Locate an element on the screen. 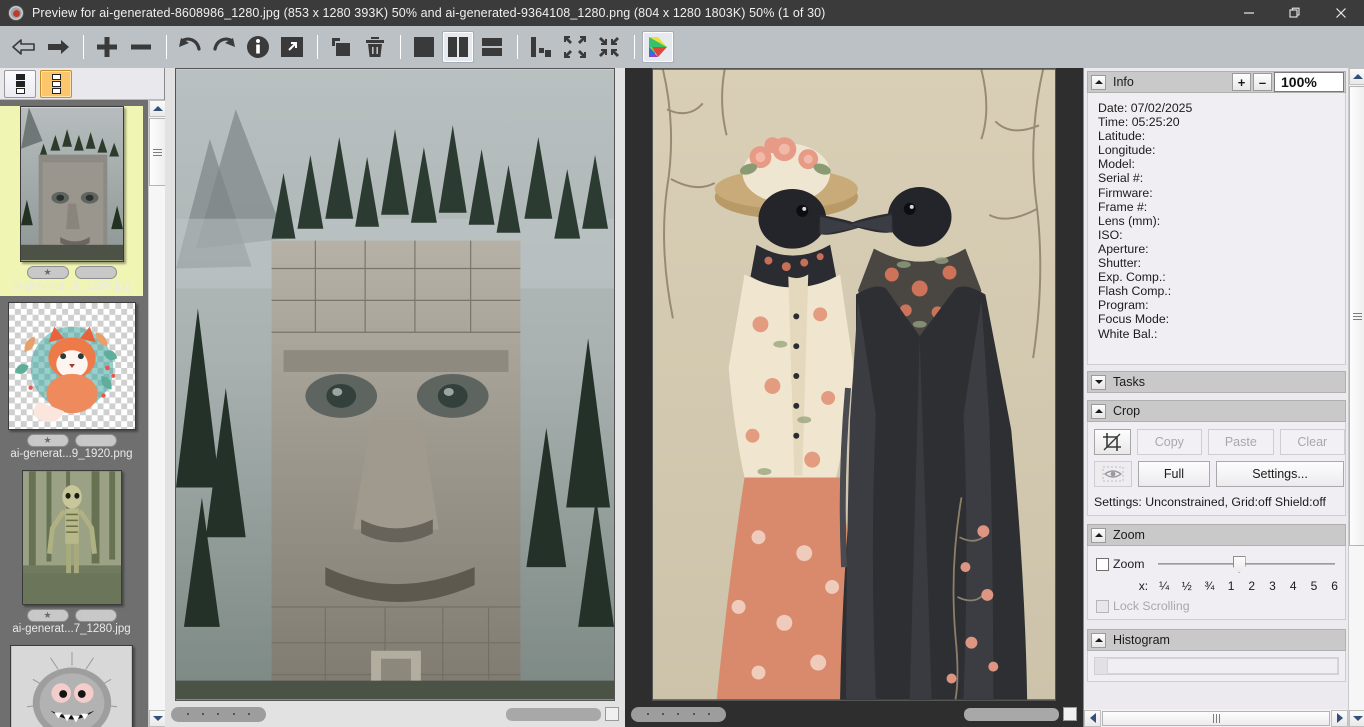 The image size is (1364, 727). rp-scroll-down-button is located at coordinates (1356, 718).